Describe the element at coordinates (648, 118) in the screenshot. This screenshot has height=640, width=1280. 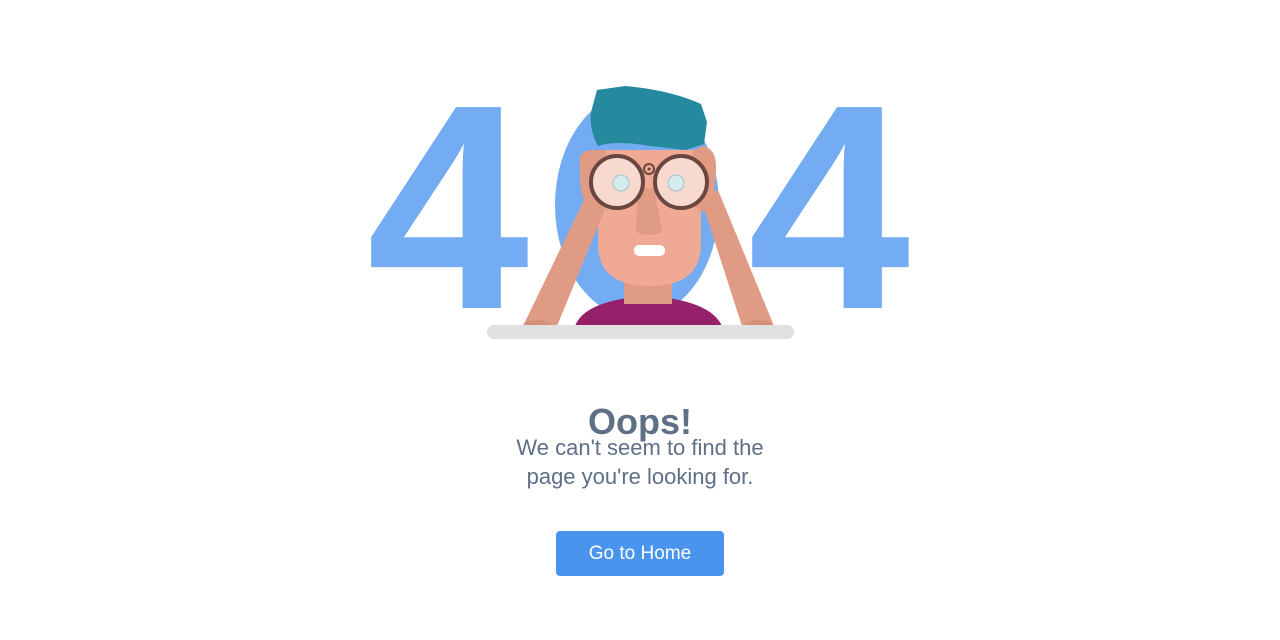
I see `hair` at that location.